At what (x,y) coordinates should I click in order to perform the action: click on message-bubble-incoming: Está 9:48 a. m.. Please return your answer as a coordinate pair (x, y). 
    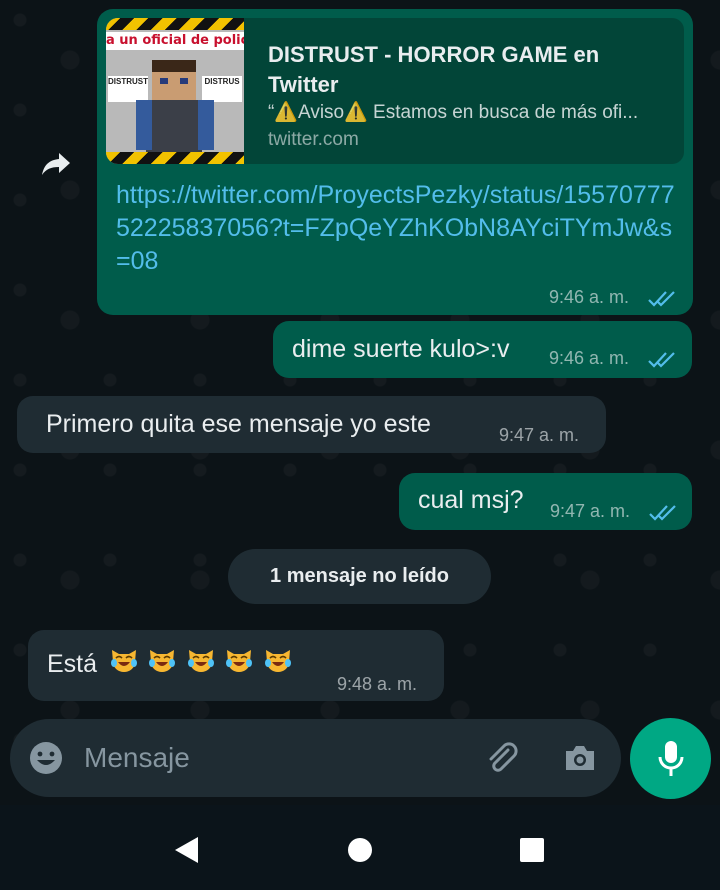
    Looking at the image, I should click on (236, 665).